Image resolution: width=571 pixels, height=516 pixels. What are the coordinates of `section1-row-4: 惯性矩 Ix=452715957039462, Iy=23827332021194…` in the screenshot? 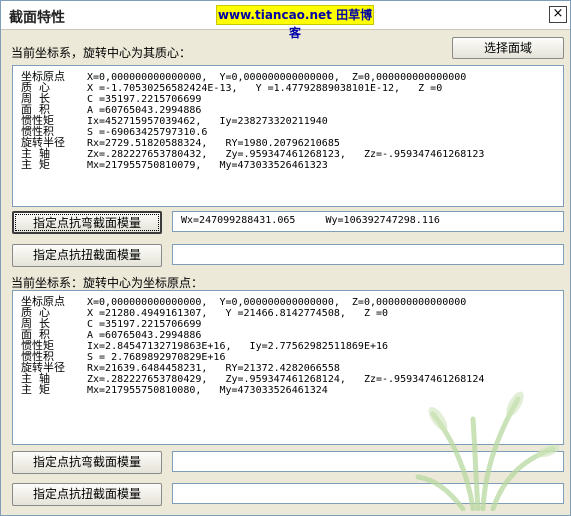 It's located at (174, 120).